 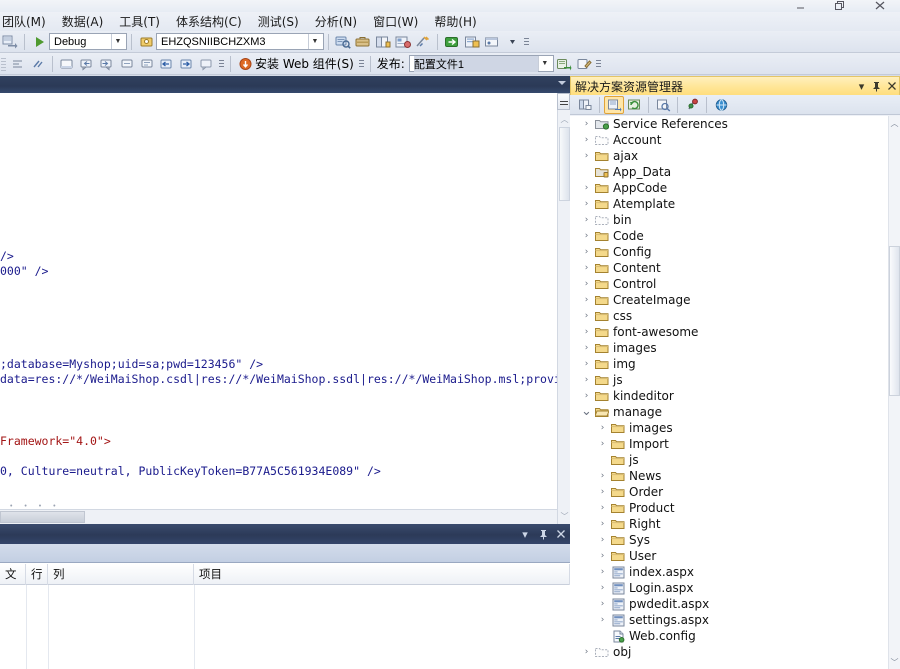 I want to click on navigate-backward-icon, so click(x=10, y=42).